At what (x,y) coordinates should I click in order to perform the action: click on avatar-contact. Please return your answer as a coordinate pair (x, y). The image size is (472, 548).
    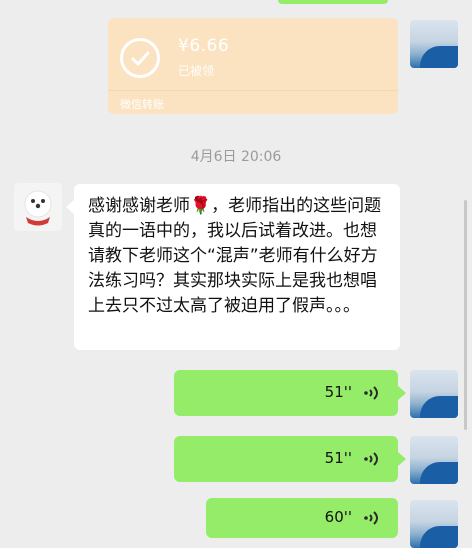
    Looking at the image, I should click on (38, 207).